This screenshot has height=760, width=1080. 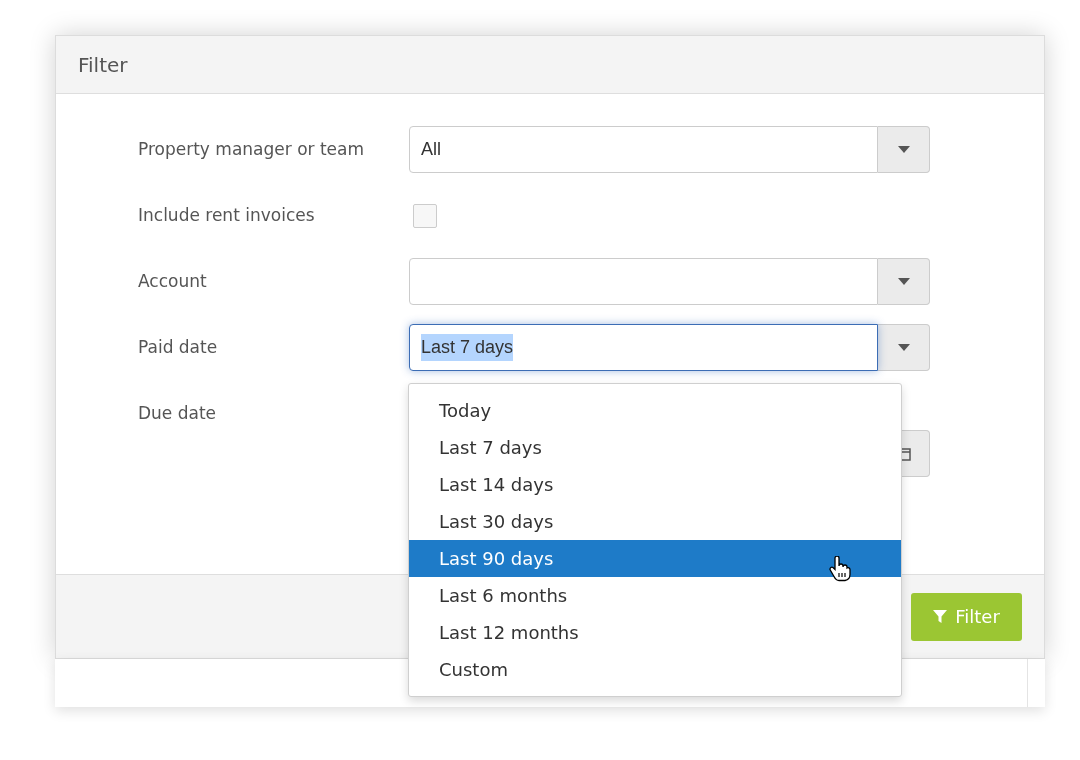 I want to click on dropdown-option: Today, so click(x=655, y=410).